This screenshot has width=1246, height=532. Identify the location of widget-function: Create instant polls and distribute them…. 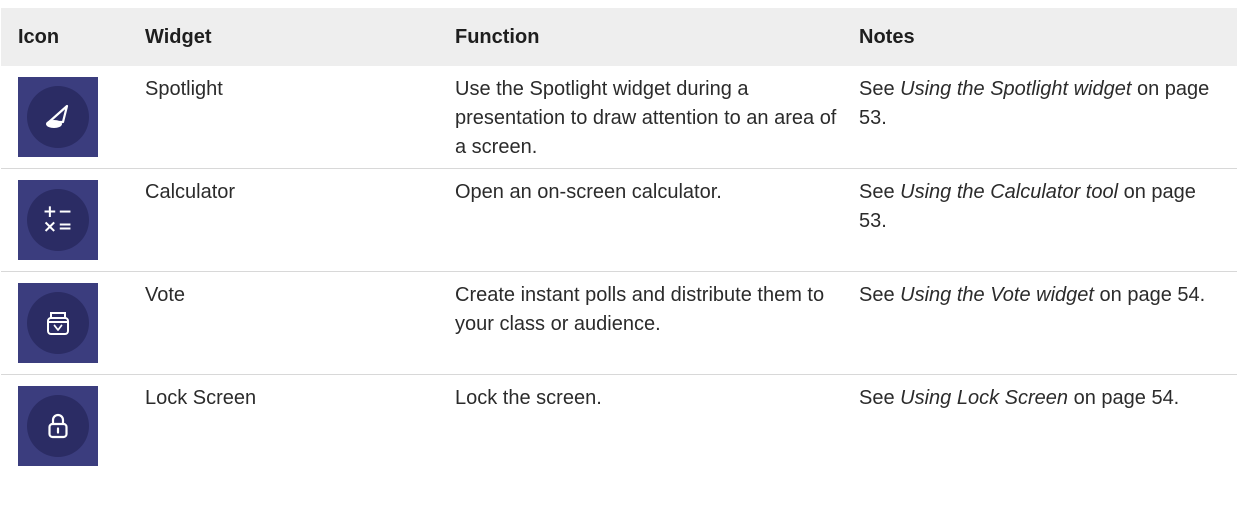
(640, 309).